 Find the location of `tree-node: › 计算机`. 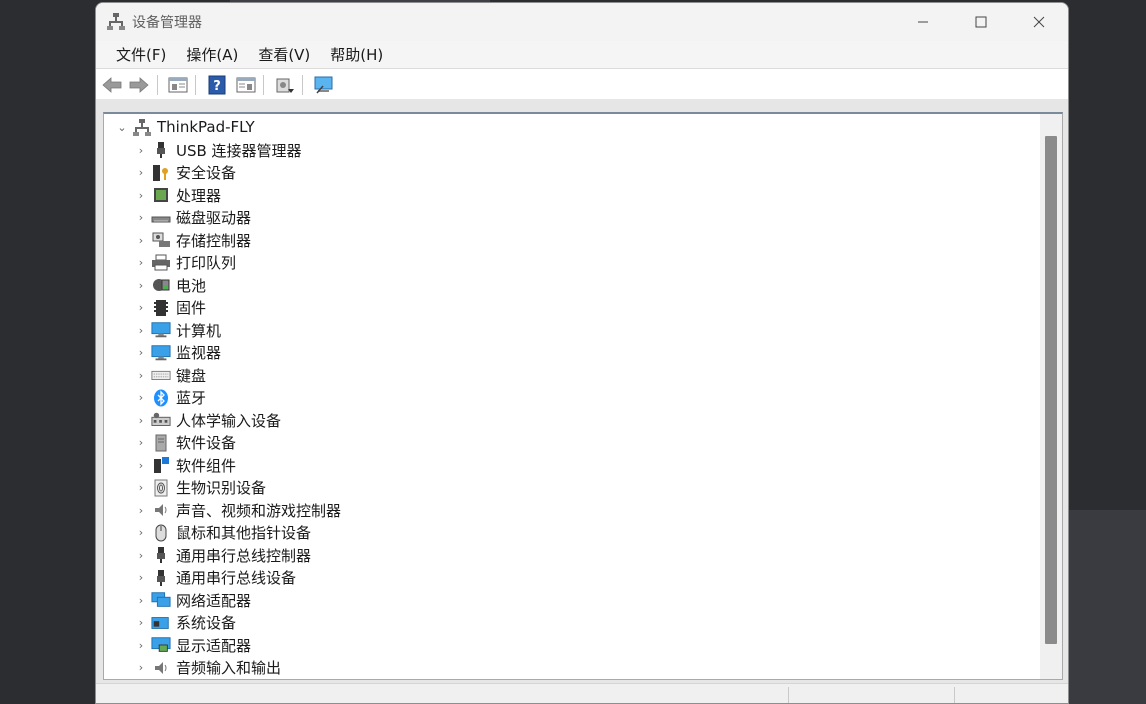

tree-node: › 计算机 is located at coordinates (176, 330).